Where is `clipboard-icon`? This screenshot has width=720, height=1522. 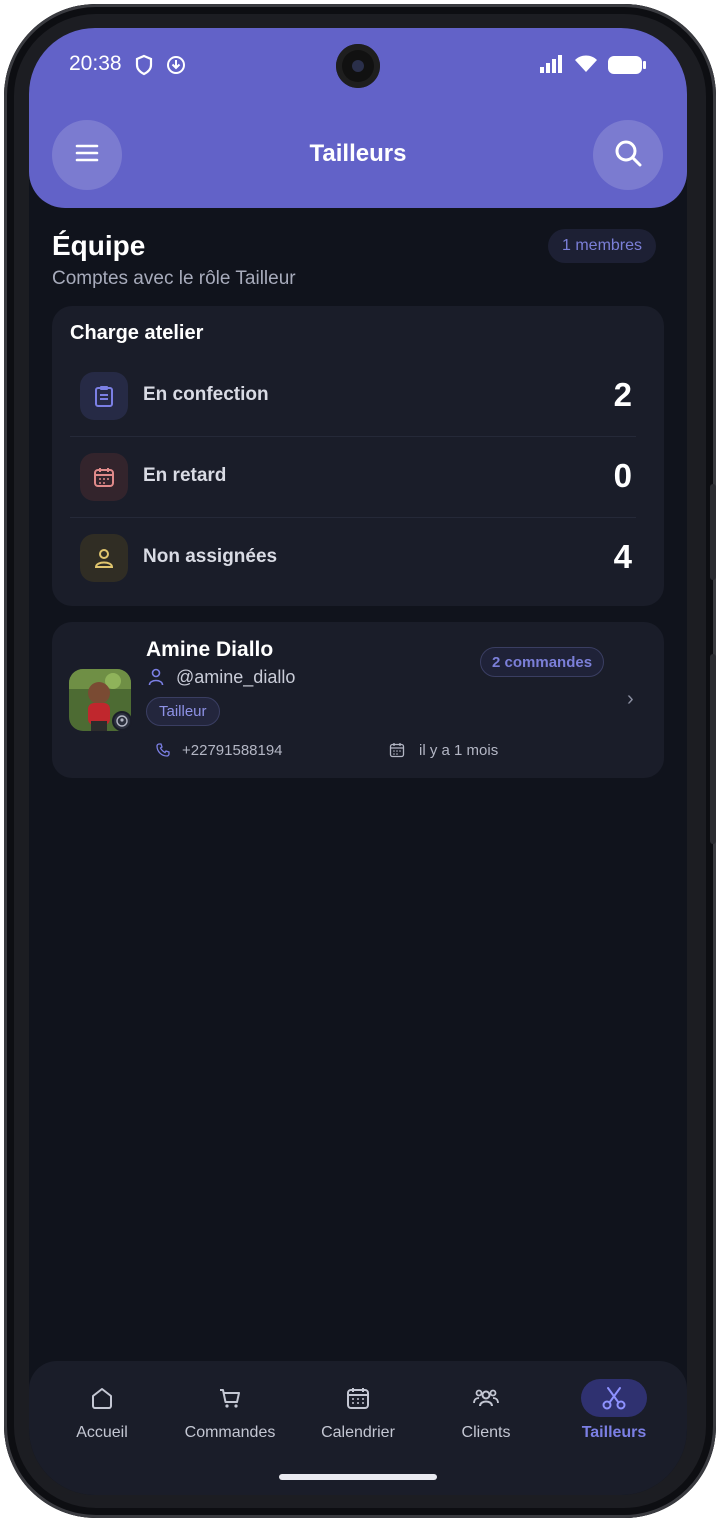
clipboard-icon is located at coordinates (104, 396).